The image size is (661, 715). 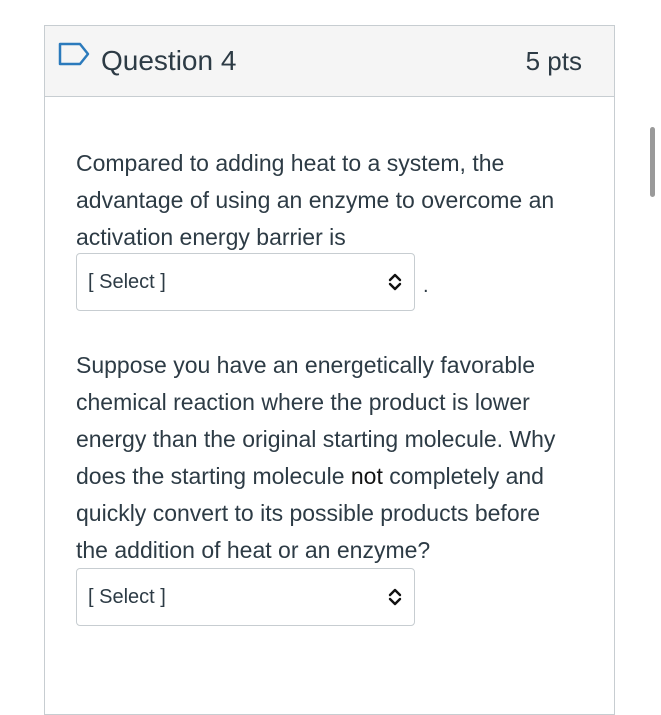 What do you see at coordinates (169, 60) in the screenshot?
I see `question-title: Question 4` at bounding box center [169, 60].